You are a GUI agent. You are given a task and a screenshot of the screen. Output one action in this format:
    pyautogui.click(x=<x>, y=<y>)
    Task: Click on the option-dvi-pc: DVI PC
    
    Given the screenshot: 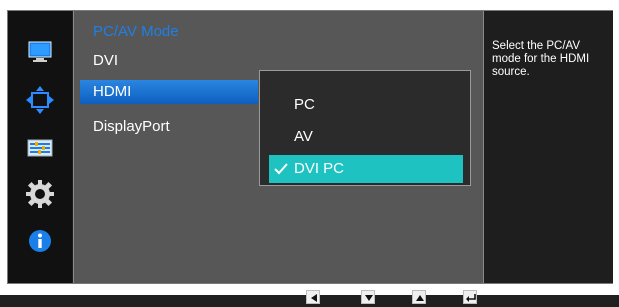 What is the action you would take?
    pyautogui.click(x=366, y=169)
    